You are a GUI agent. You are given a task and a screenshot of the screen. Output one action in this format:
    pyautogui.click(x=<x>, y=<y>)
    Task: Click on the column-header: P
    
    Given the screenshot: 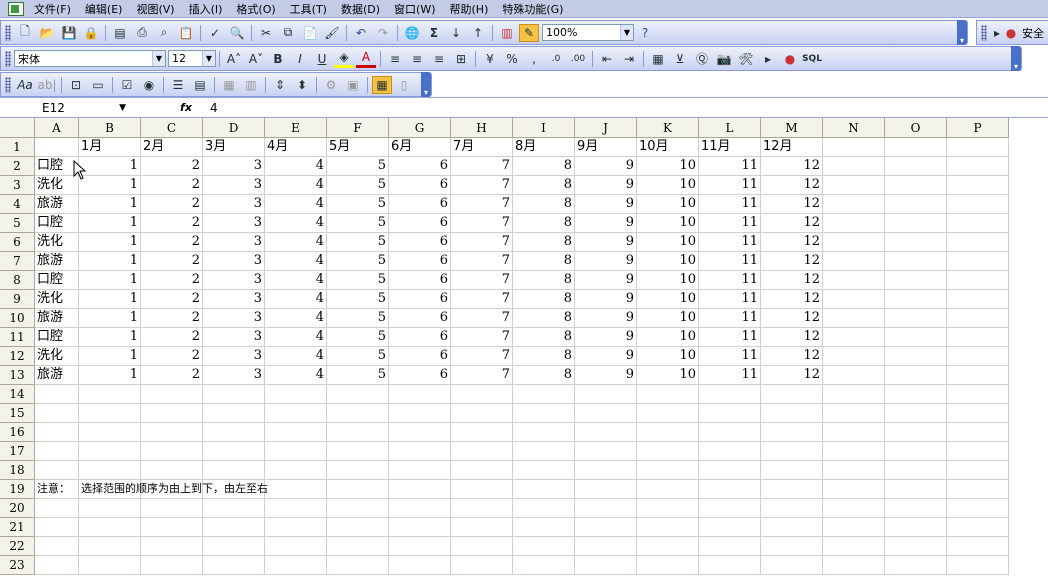 What is the action you would take?
    pyautogui.click(x=978, y=128)
    